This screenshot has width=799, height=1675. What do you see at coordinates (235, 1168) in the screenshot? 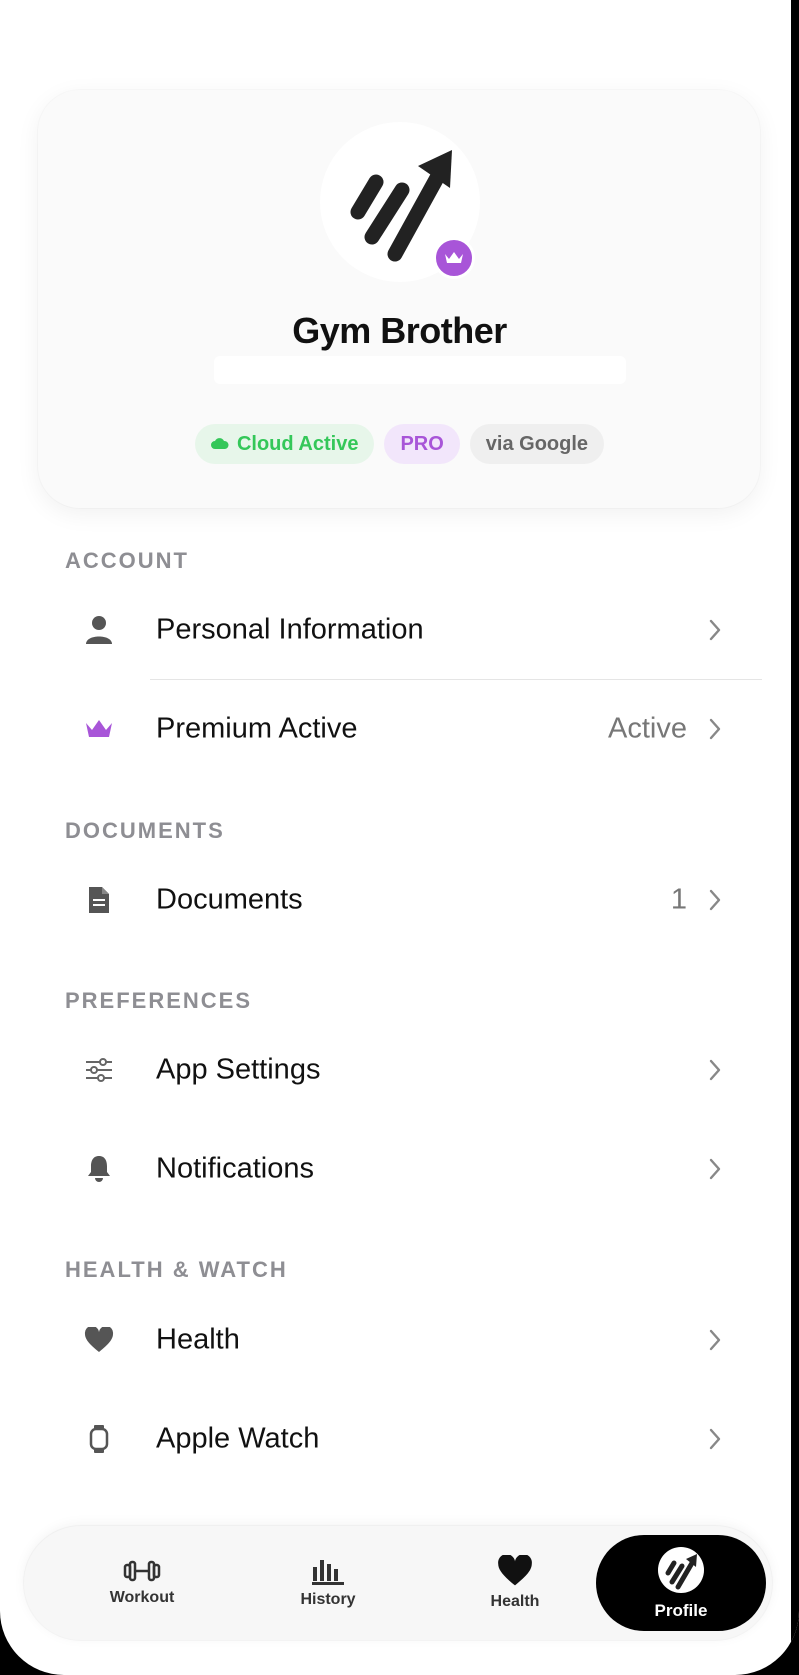
I see `row-label: Notifications` at bounding box center [235, 1168].